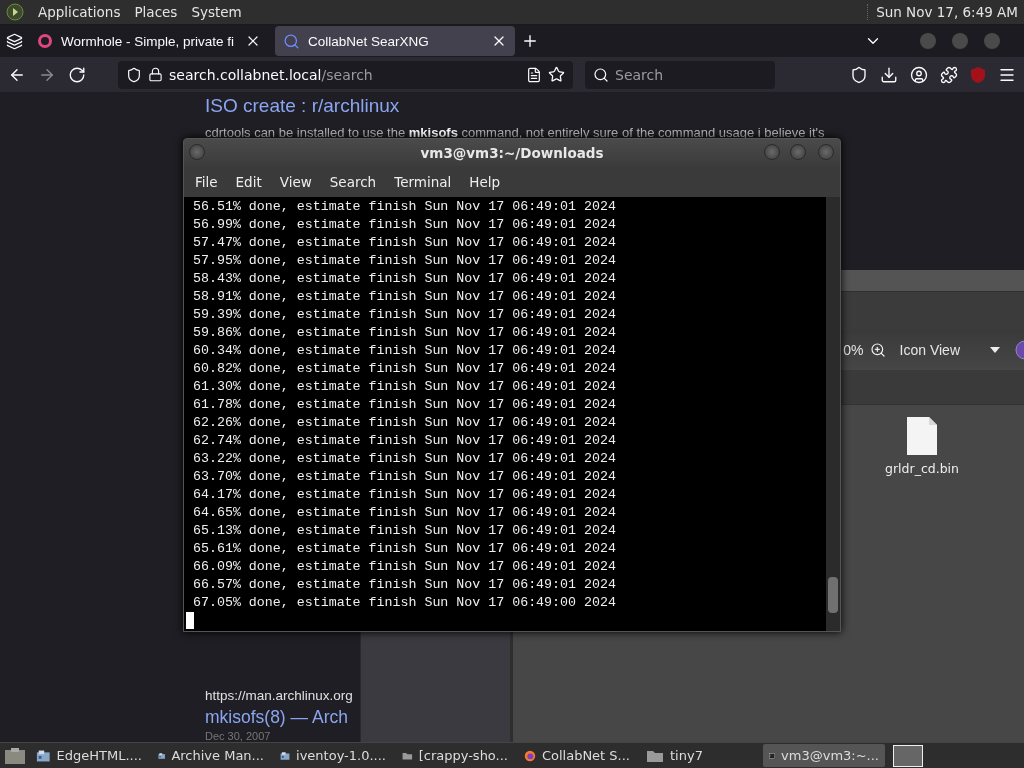  What do you see at coordinates (405, 333) in the screenshot?
I see `terminal-line: 59.86% done, estimate finish Sun Nov 17 06:49:01 2024` at bounding box center [405, 333].